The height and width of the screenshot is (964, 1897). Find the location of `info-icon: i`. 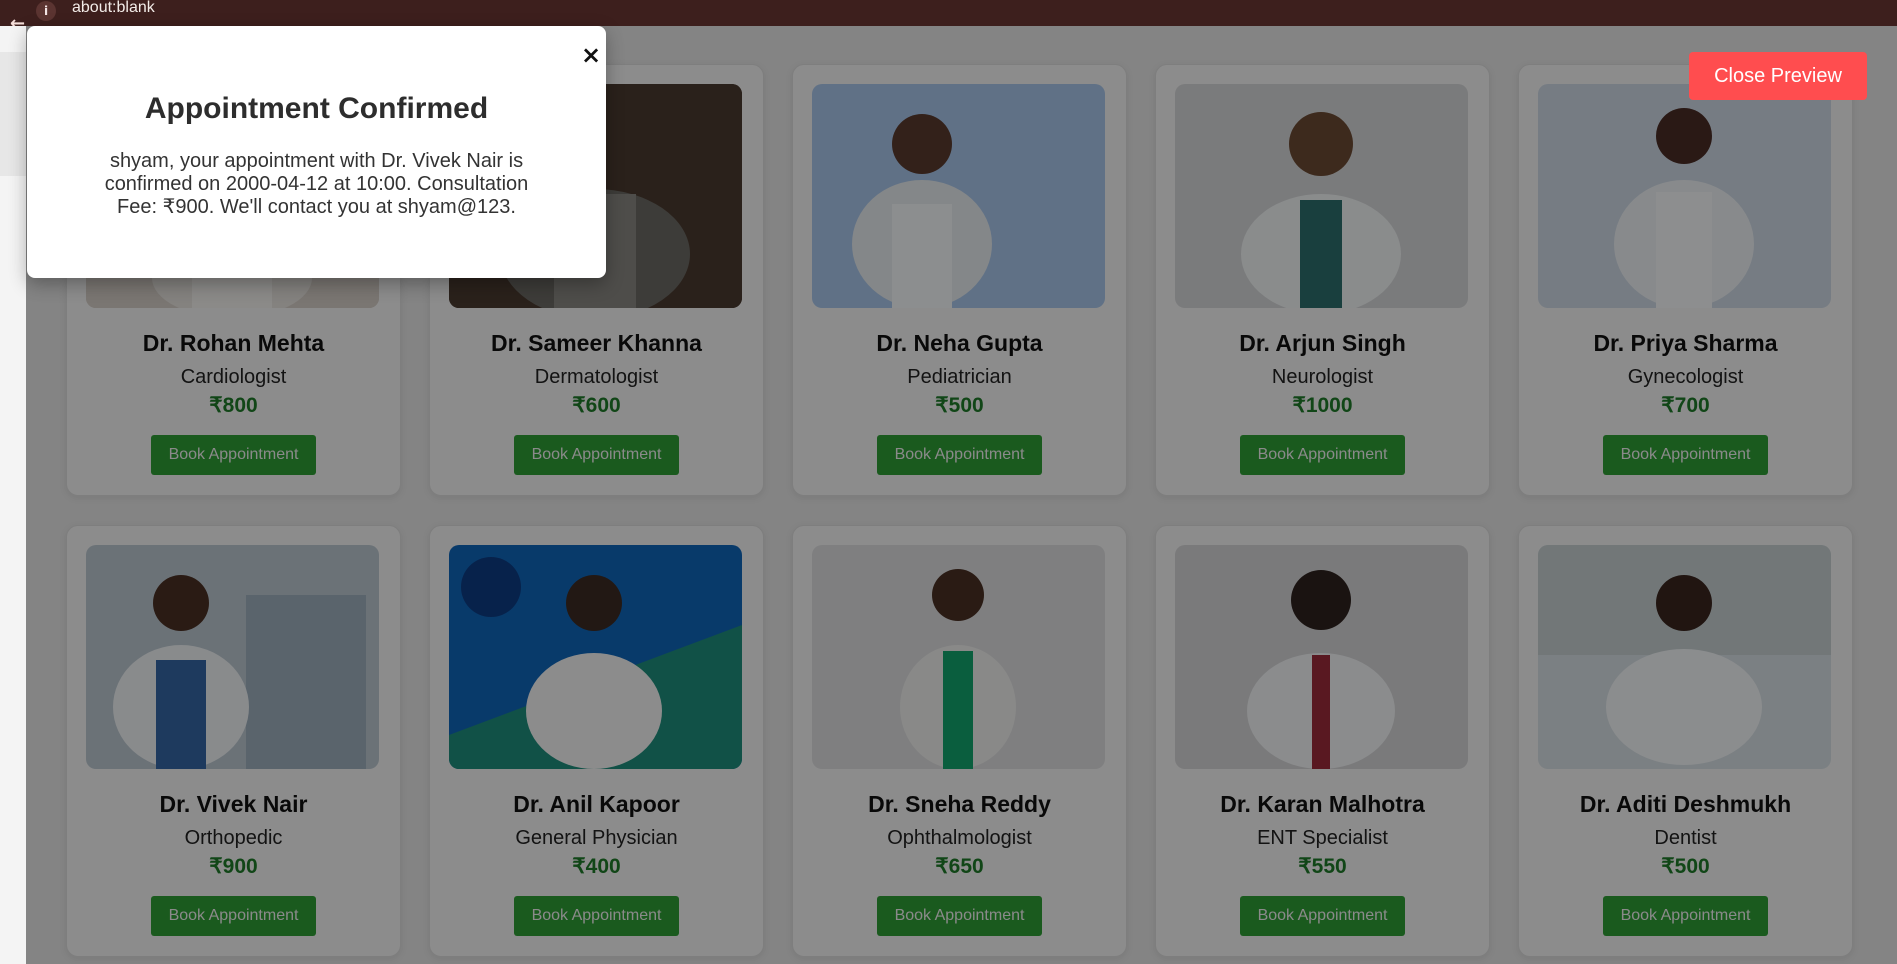

info-icon: i is located at coordinates (46, 11).